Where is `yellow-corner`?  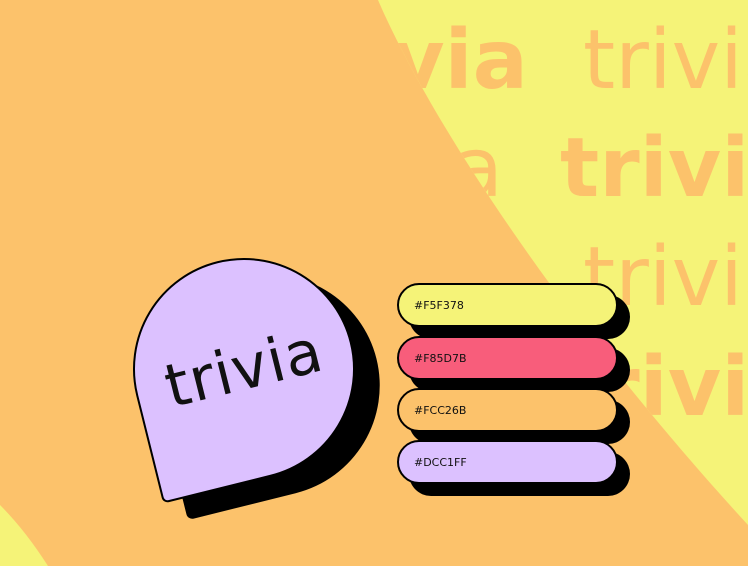
yellow-corner is located at coordinates (24, 535).